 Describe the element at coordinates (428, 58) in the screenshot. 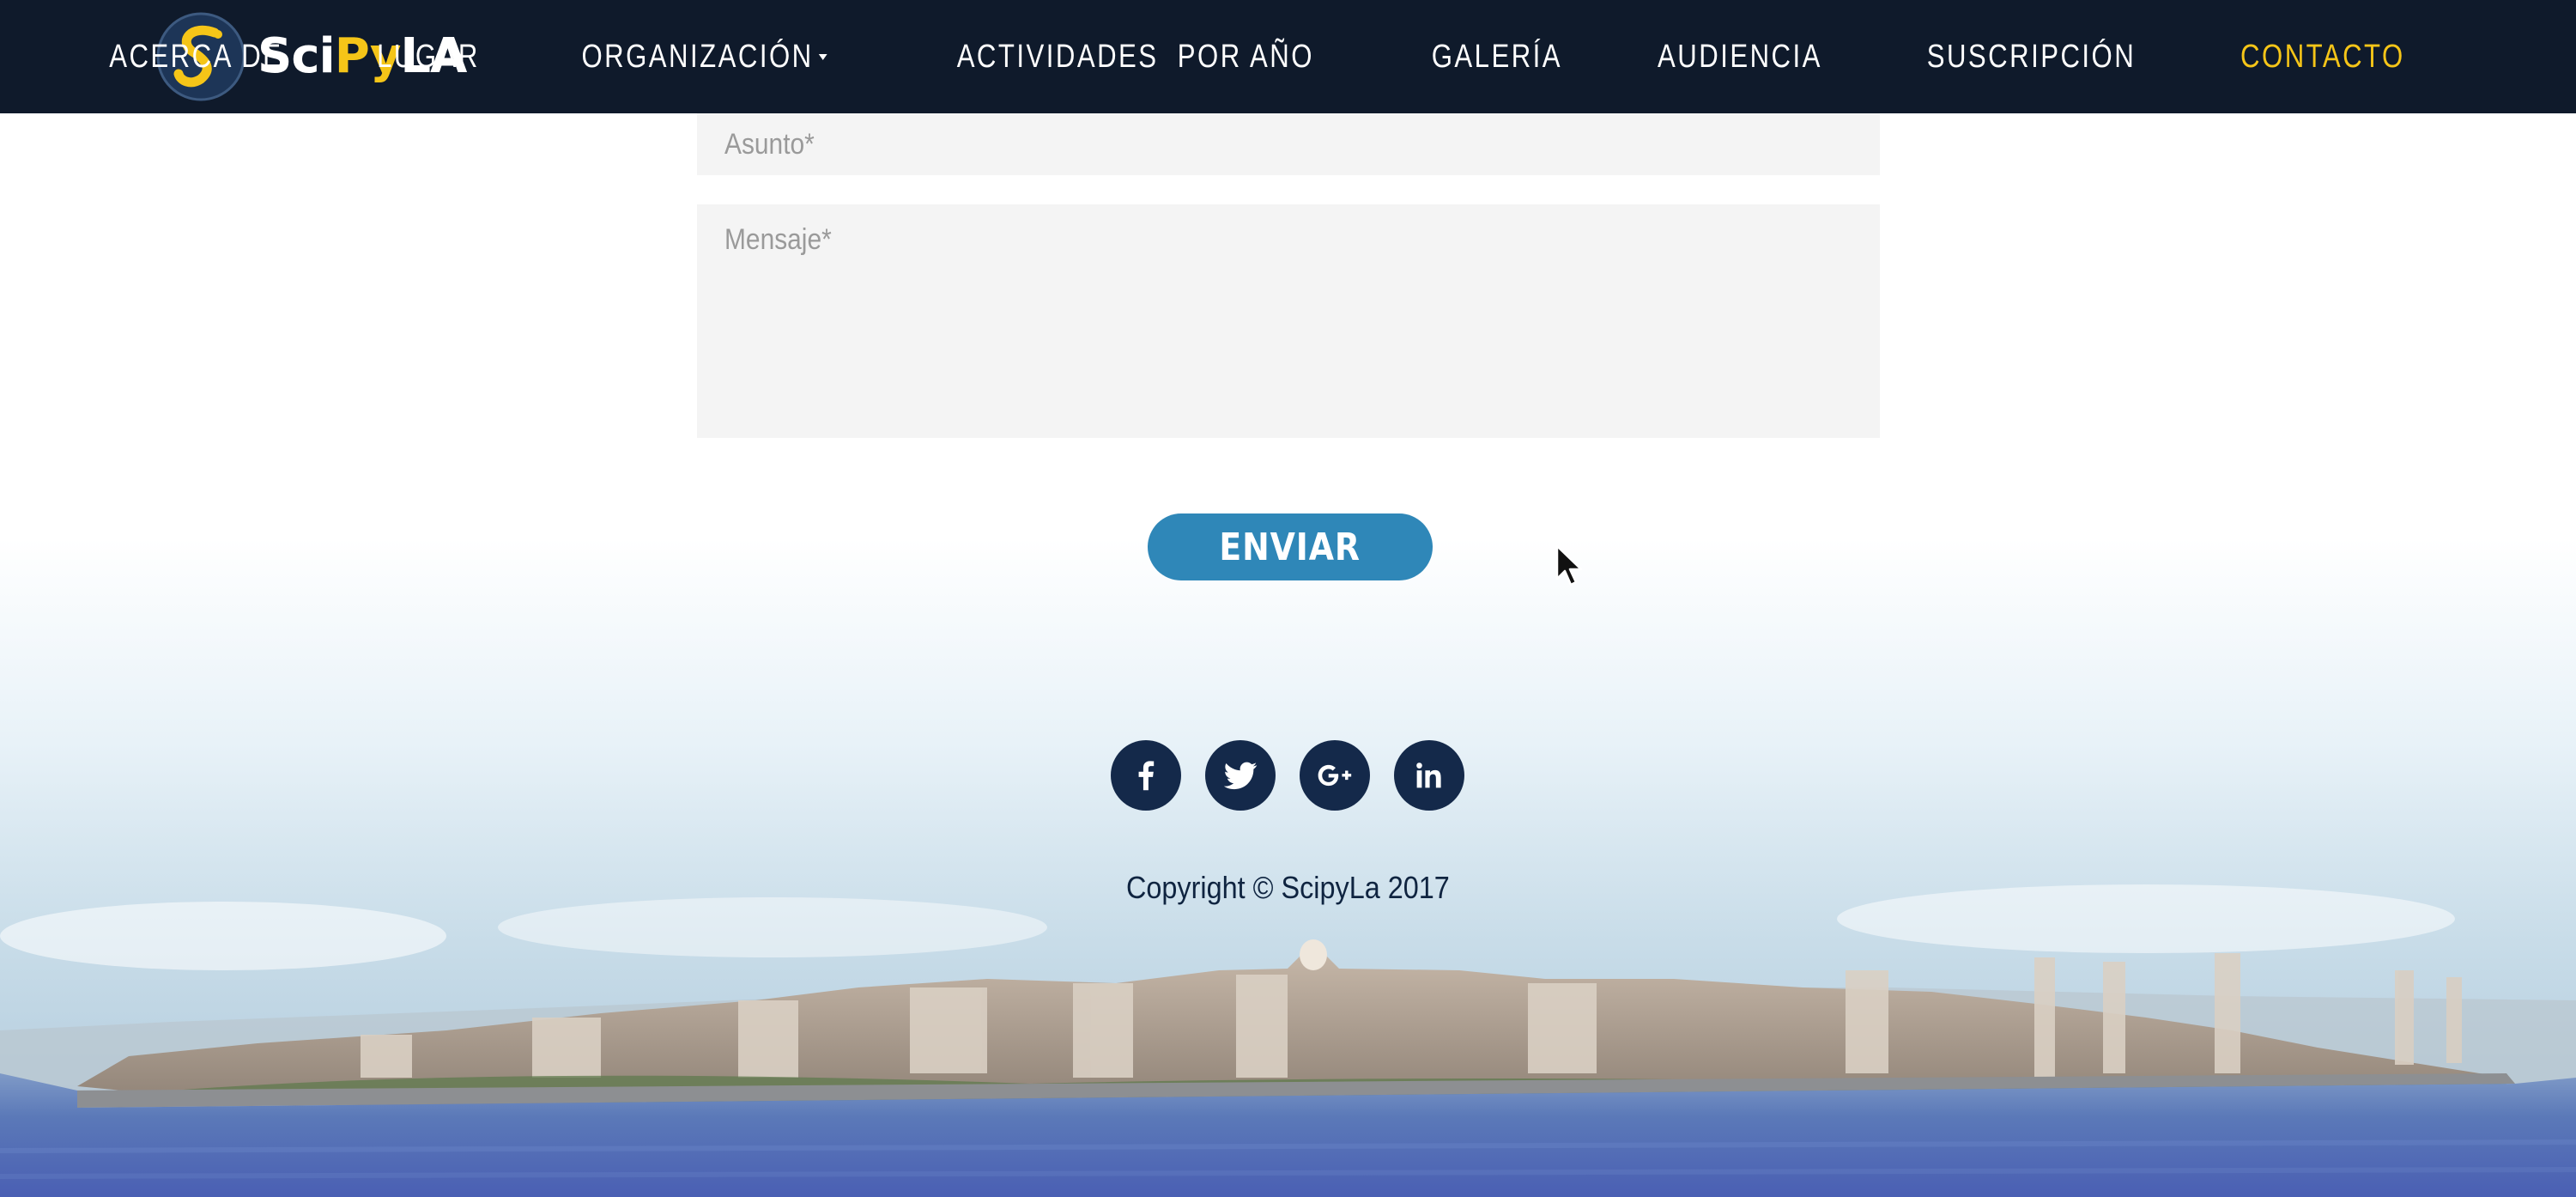

I see `nav-item-lugar: LUGAR` at that location.